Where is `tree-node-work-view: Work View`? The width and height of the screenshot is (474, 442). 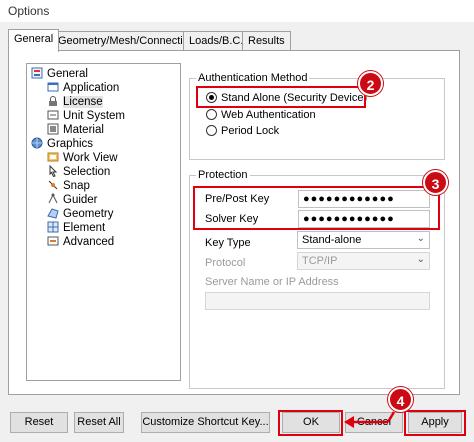 tree-node-work-view: Work View is located at coordinates (82, 158).